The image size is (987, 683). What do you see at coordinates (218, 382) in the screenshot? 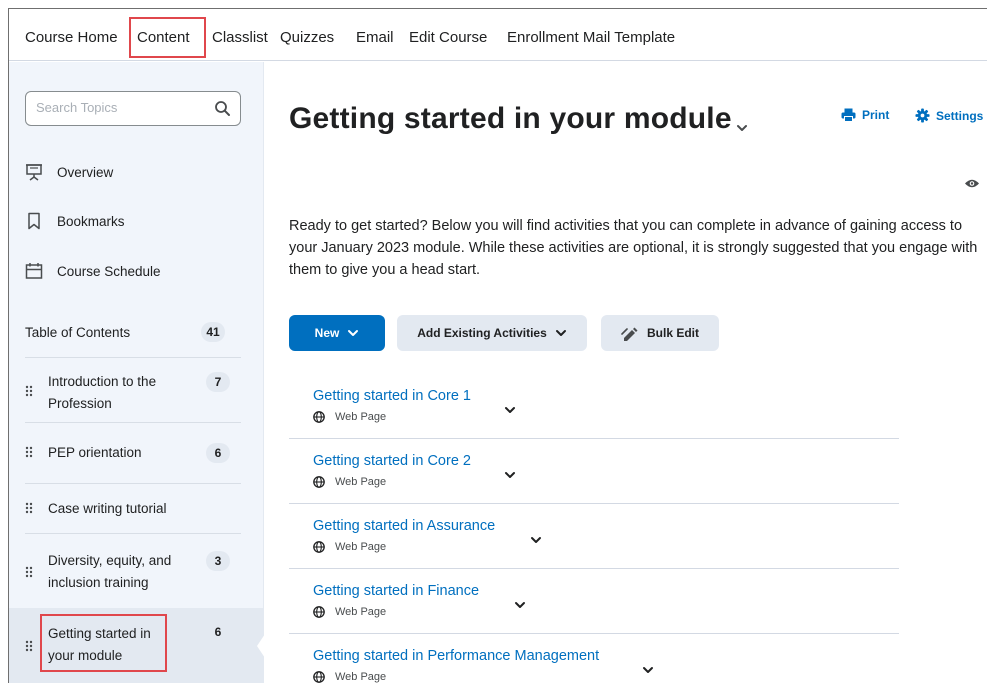
I see `module-count-badge: 7` at bounding box center [218, 382].